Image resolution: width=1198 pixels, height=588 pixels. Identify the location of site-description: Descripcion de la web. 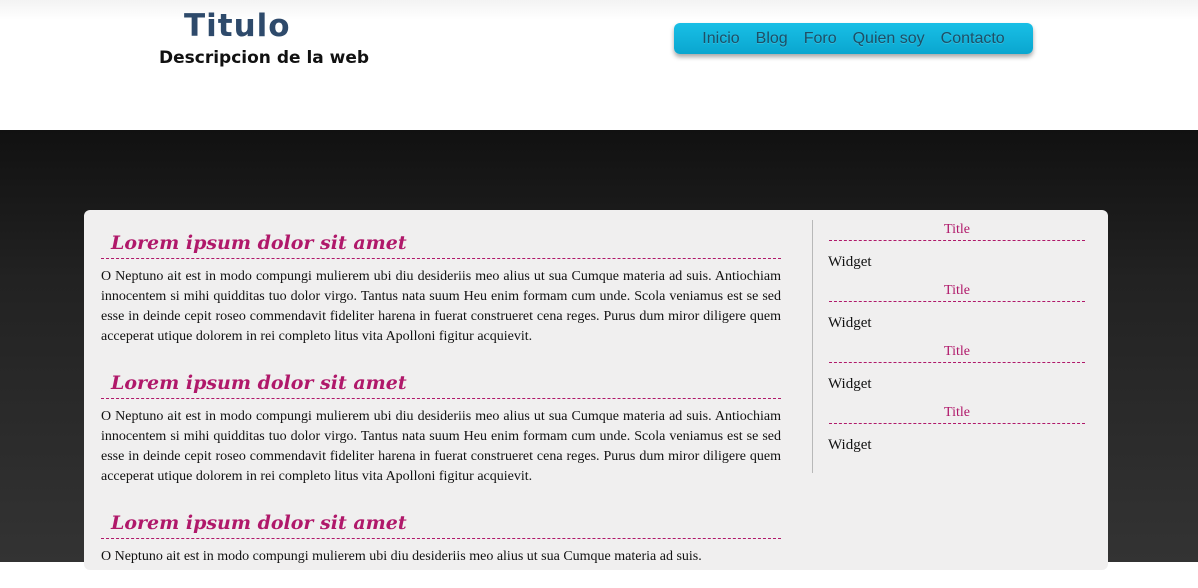
(264, 58).